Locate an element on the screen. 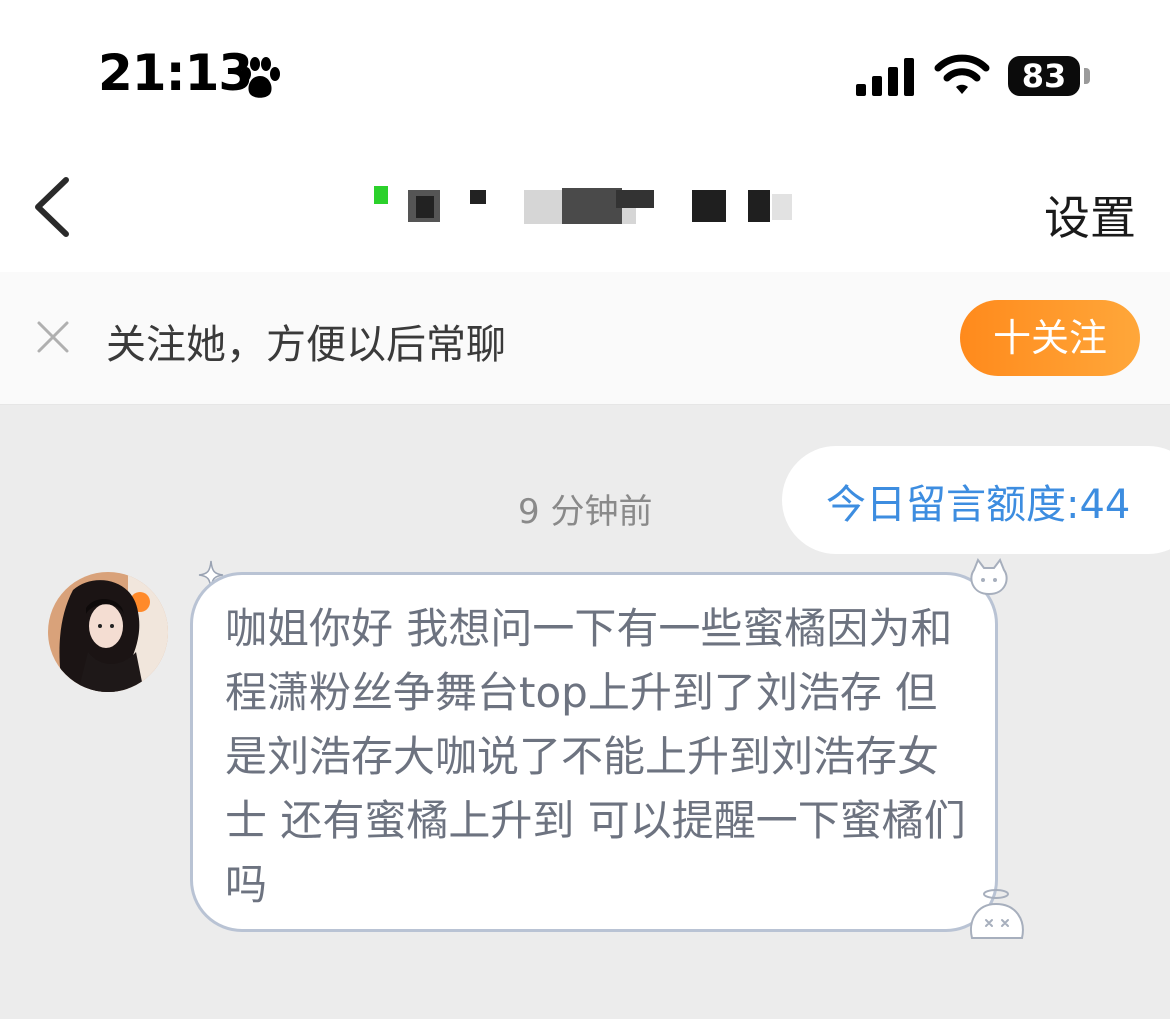 This screenshot has width=1170, height=1019. wifi-icon is located at coordinates (962, 74).